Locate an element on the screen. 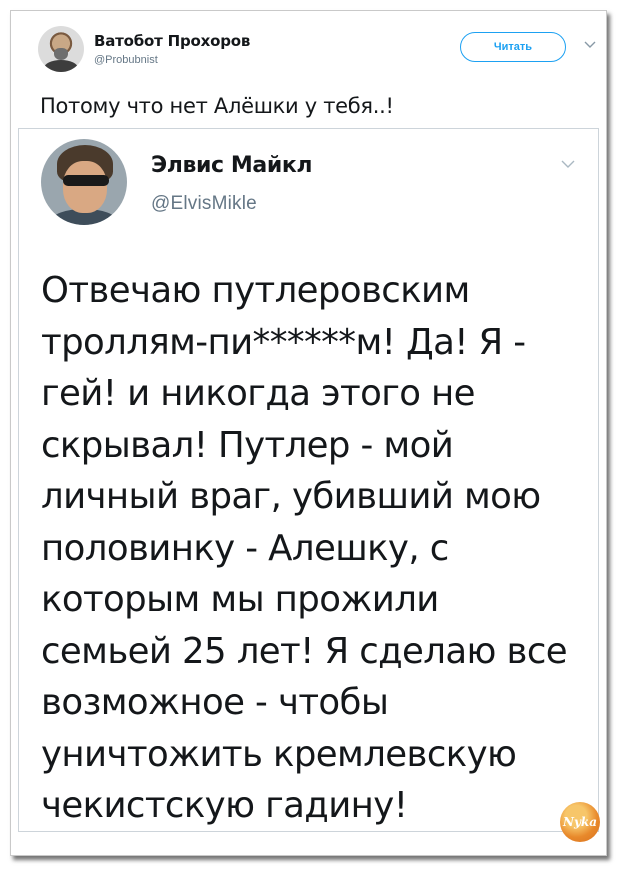 Image resolution: width=621 pixels, height=869 pixels. avatar is located at coordinates (61, 49).